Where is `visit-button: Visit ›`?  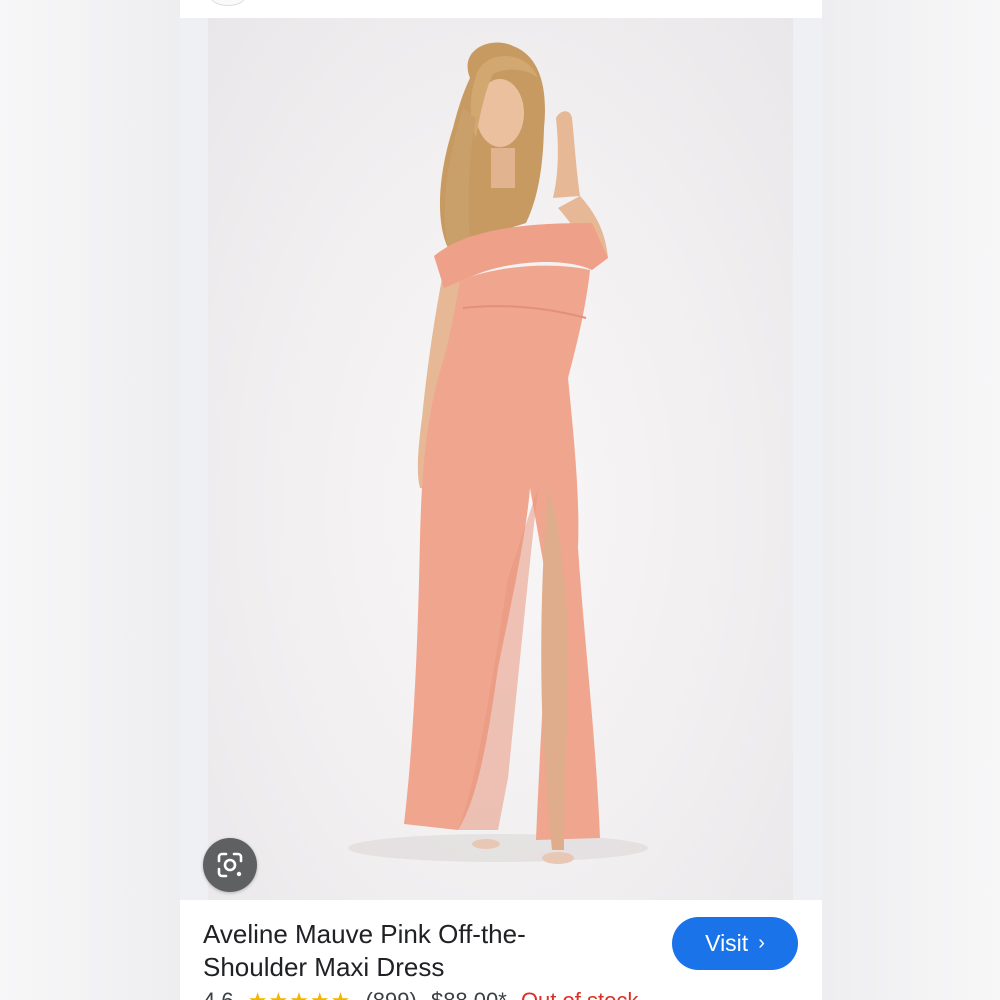 visit-button: Visit › is located at coordinates (735, 943).